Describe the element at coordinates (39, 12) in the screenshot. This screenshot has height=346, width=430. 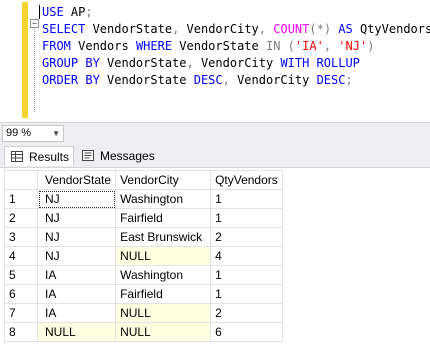
I see `text-cursor` at that location.